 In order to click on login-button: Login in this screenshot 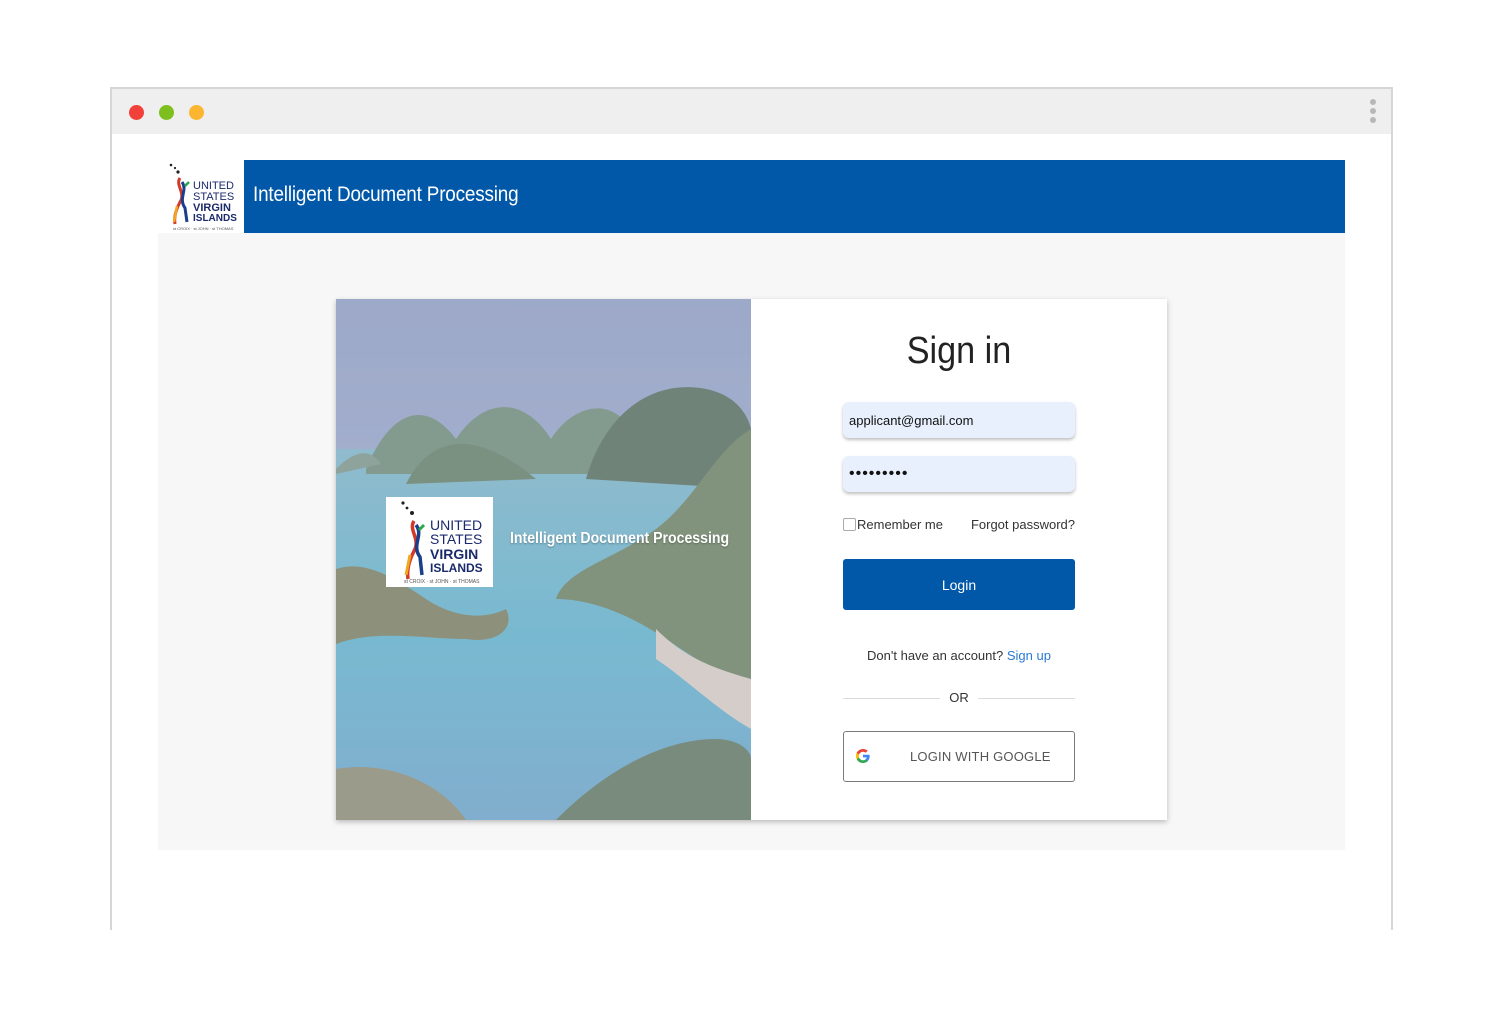, I will do `click(959, 584)`.